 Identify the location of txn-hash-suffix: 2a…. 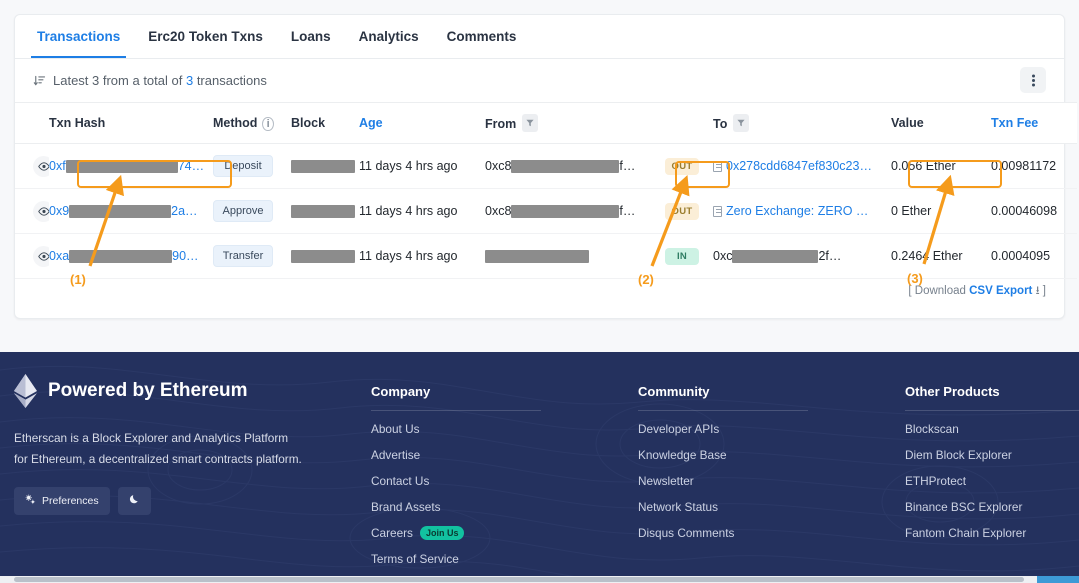
(184, 211).